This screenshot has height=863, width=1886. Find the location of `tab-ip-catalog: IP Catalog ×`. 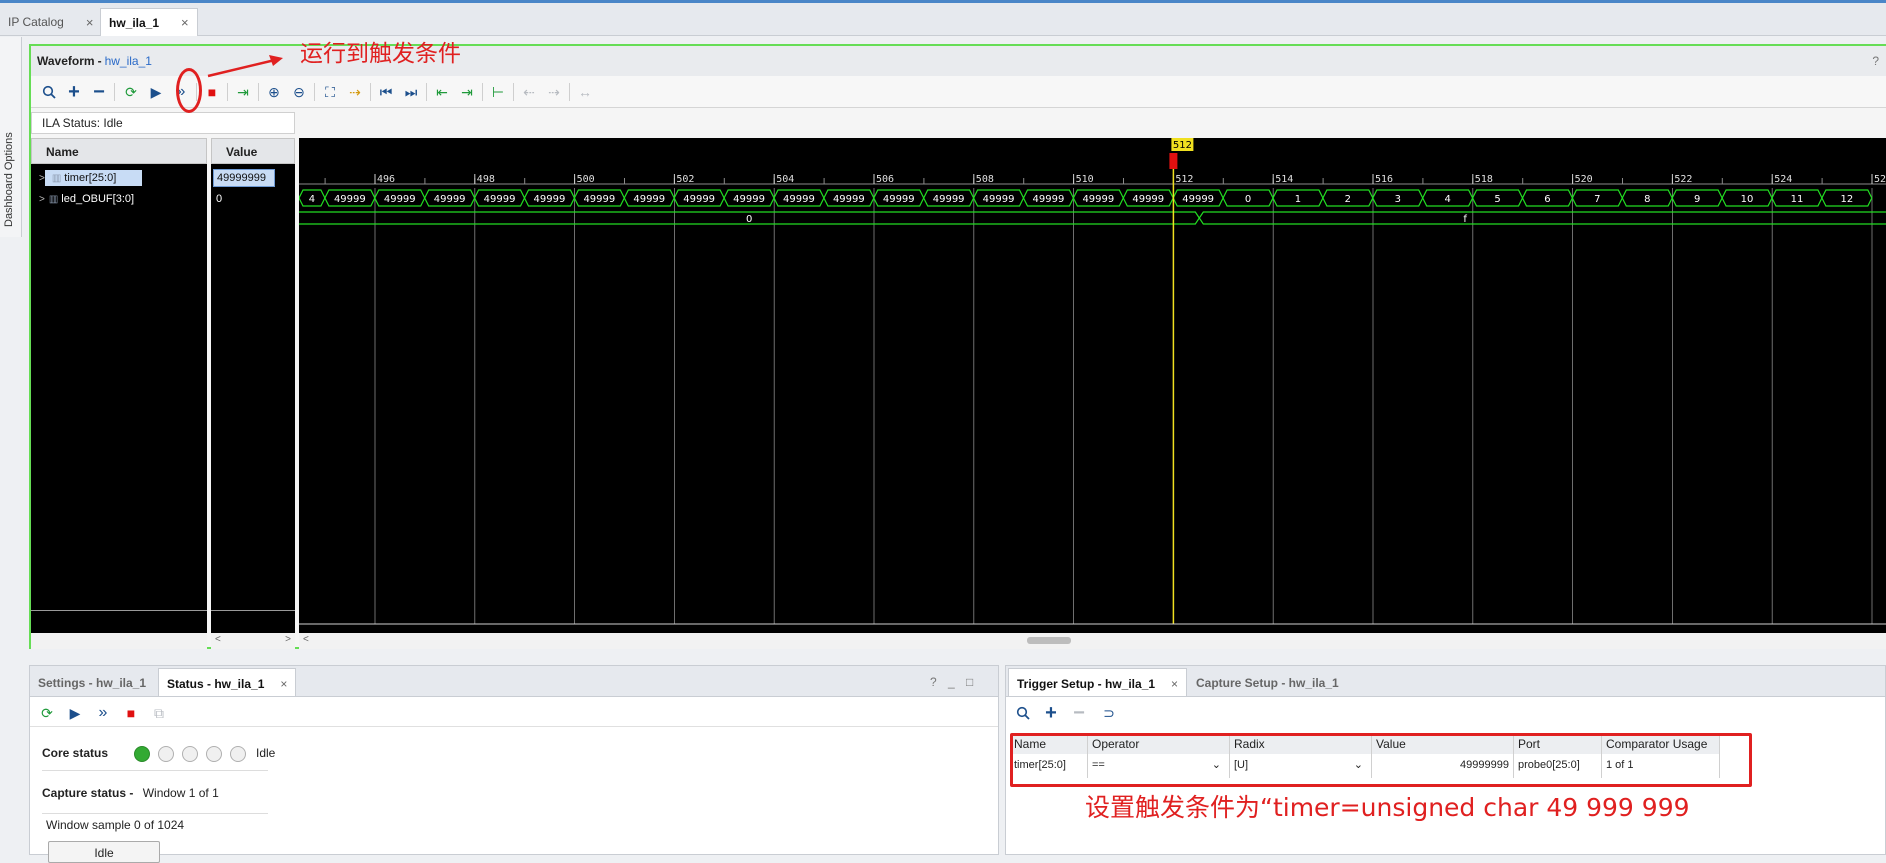

tab-ip-catalog: IP Catalog × is located at coordinates (50, 22).